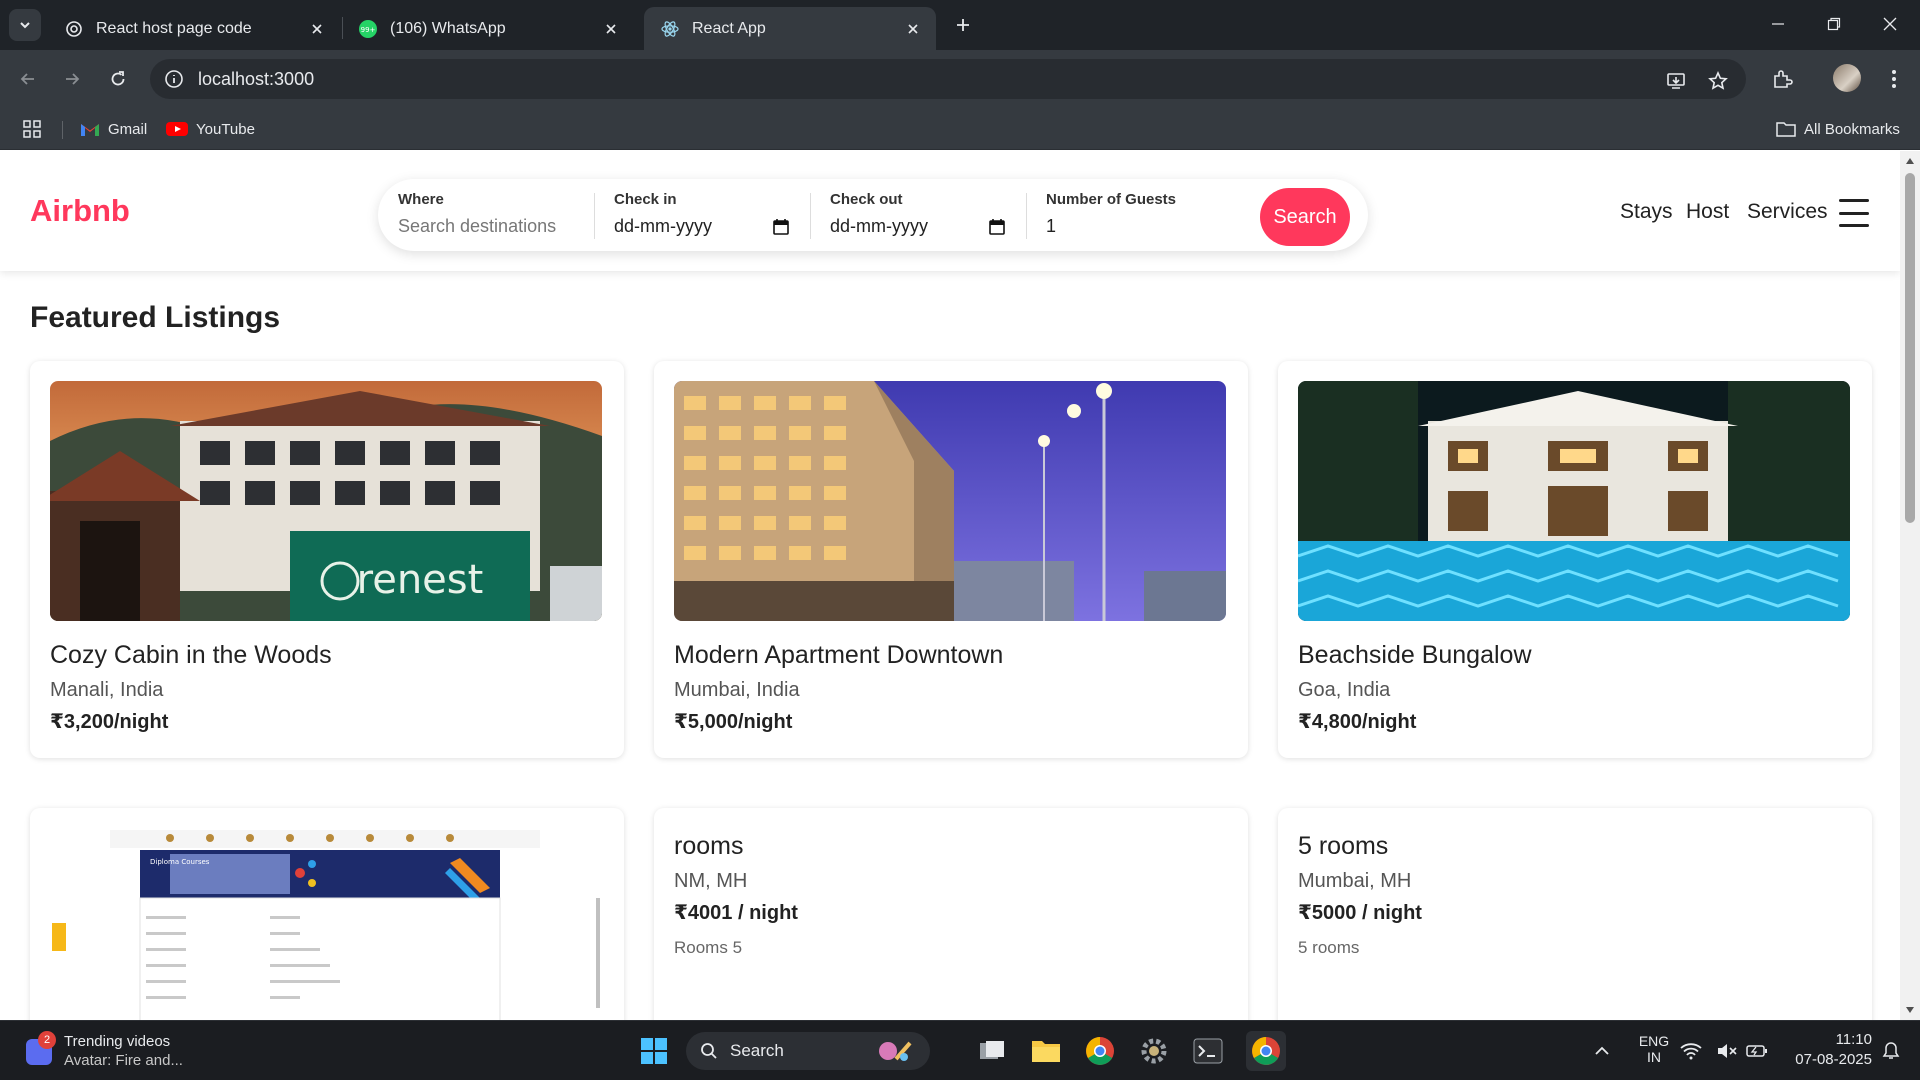 The height and width of the screenshot is (1080, 1920). Describe the element at coordinates (1910, 1010) in the screenshot. I see `scroll-down-icon` at that location.